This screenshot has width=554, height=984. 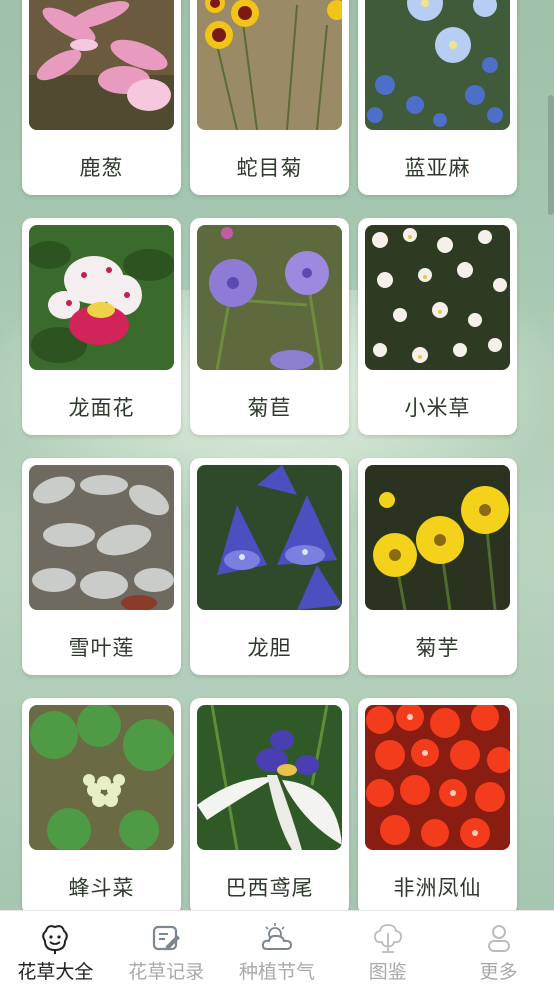 What do you see at coordinates (437, 297) in the screenshot?
I see `eyebright-photo` at bounding box center [437, 297].